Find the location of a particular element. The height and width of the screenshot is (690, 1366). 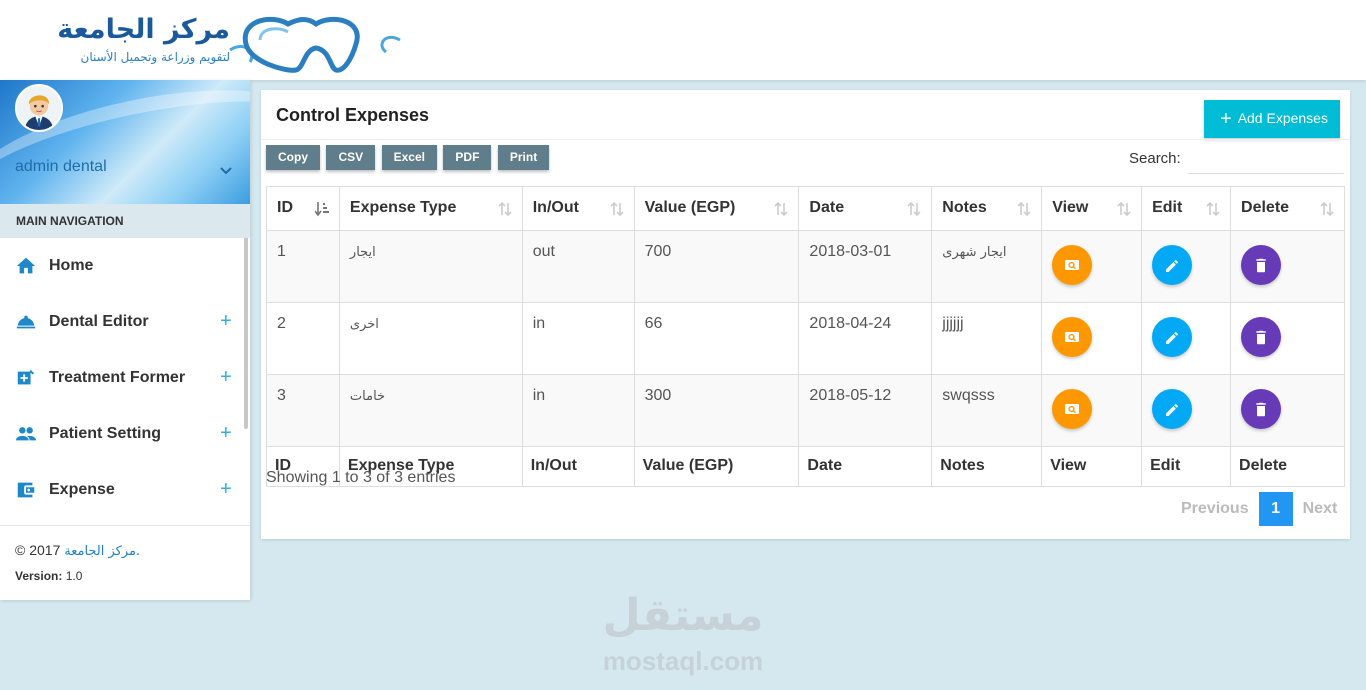

people-icon is located at coordinates (26, 434).